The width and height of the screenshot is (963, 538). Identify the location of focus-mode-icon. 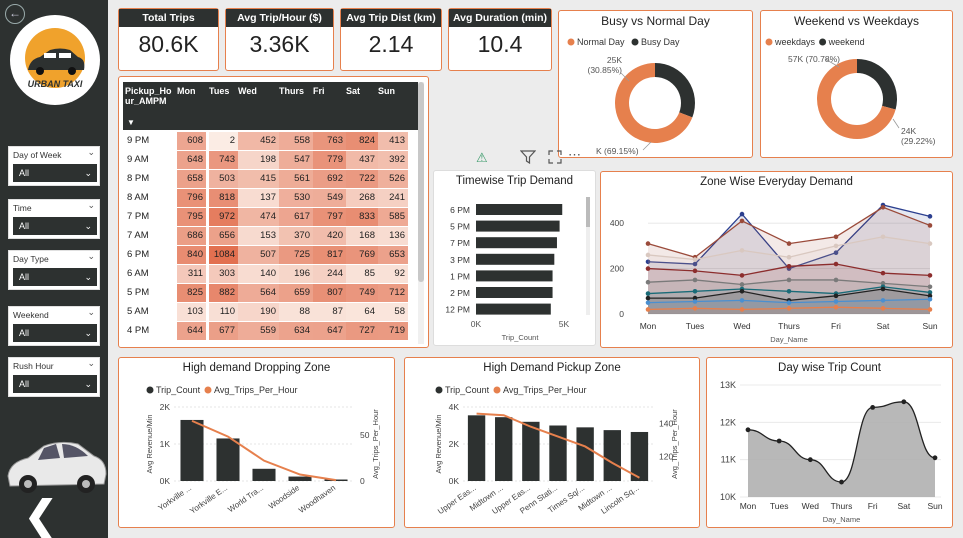
(555, 158).